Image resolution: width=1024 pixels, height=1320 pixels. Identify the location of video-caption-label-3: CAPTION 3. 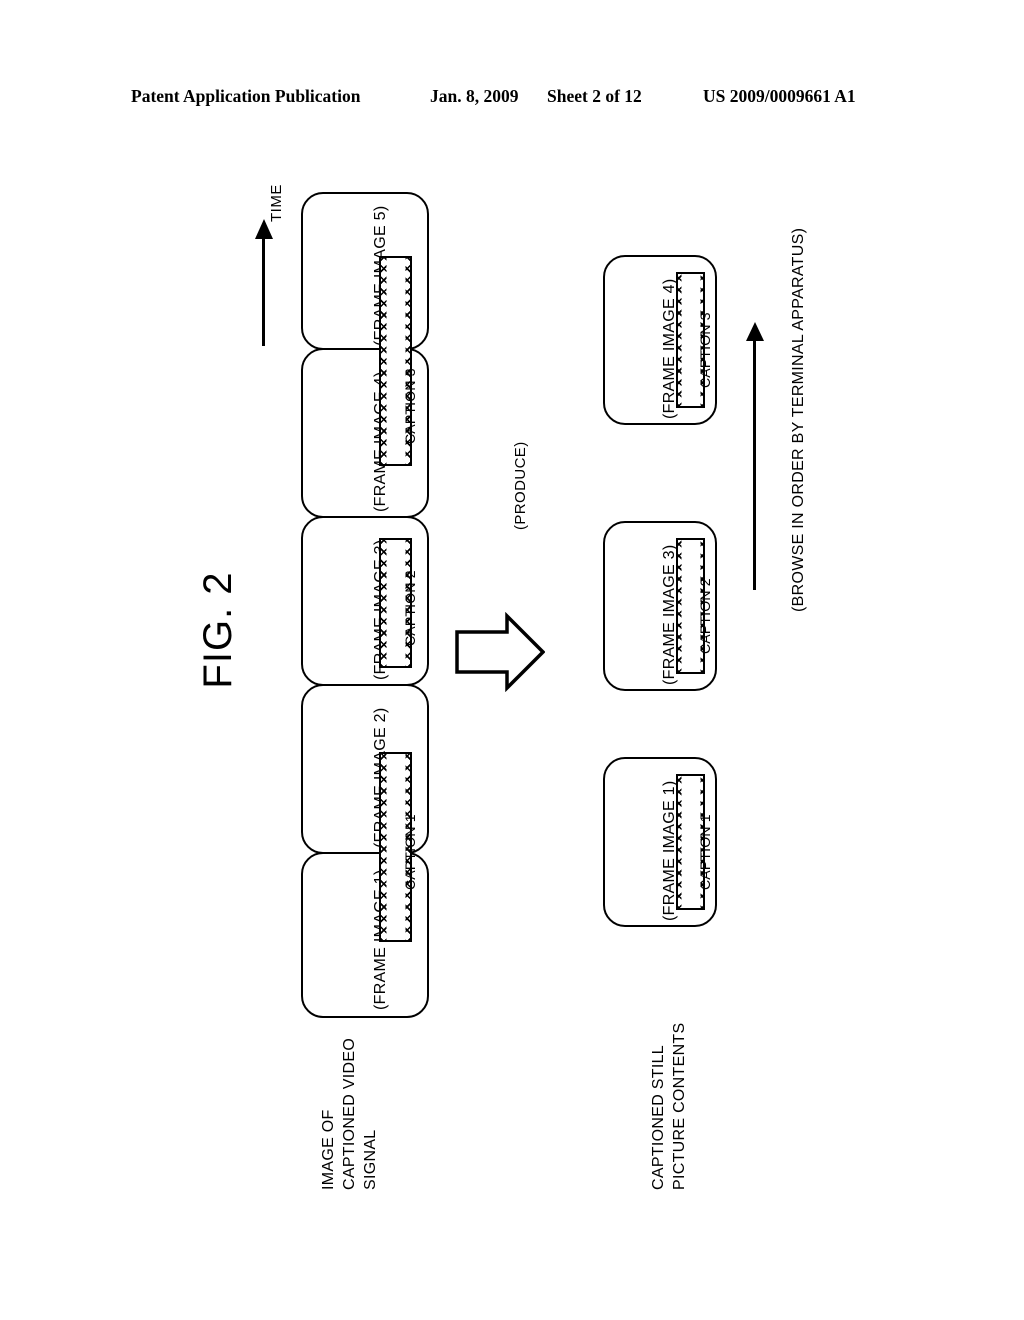
(410, 406).